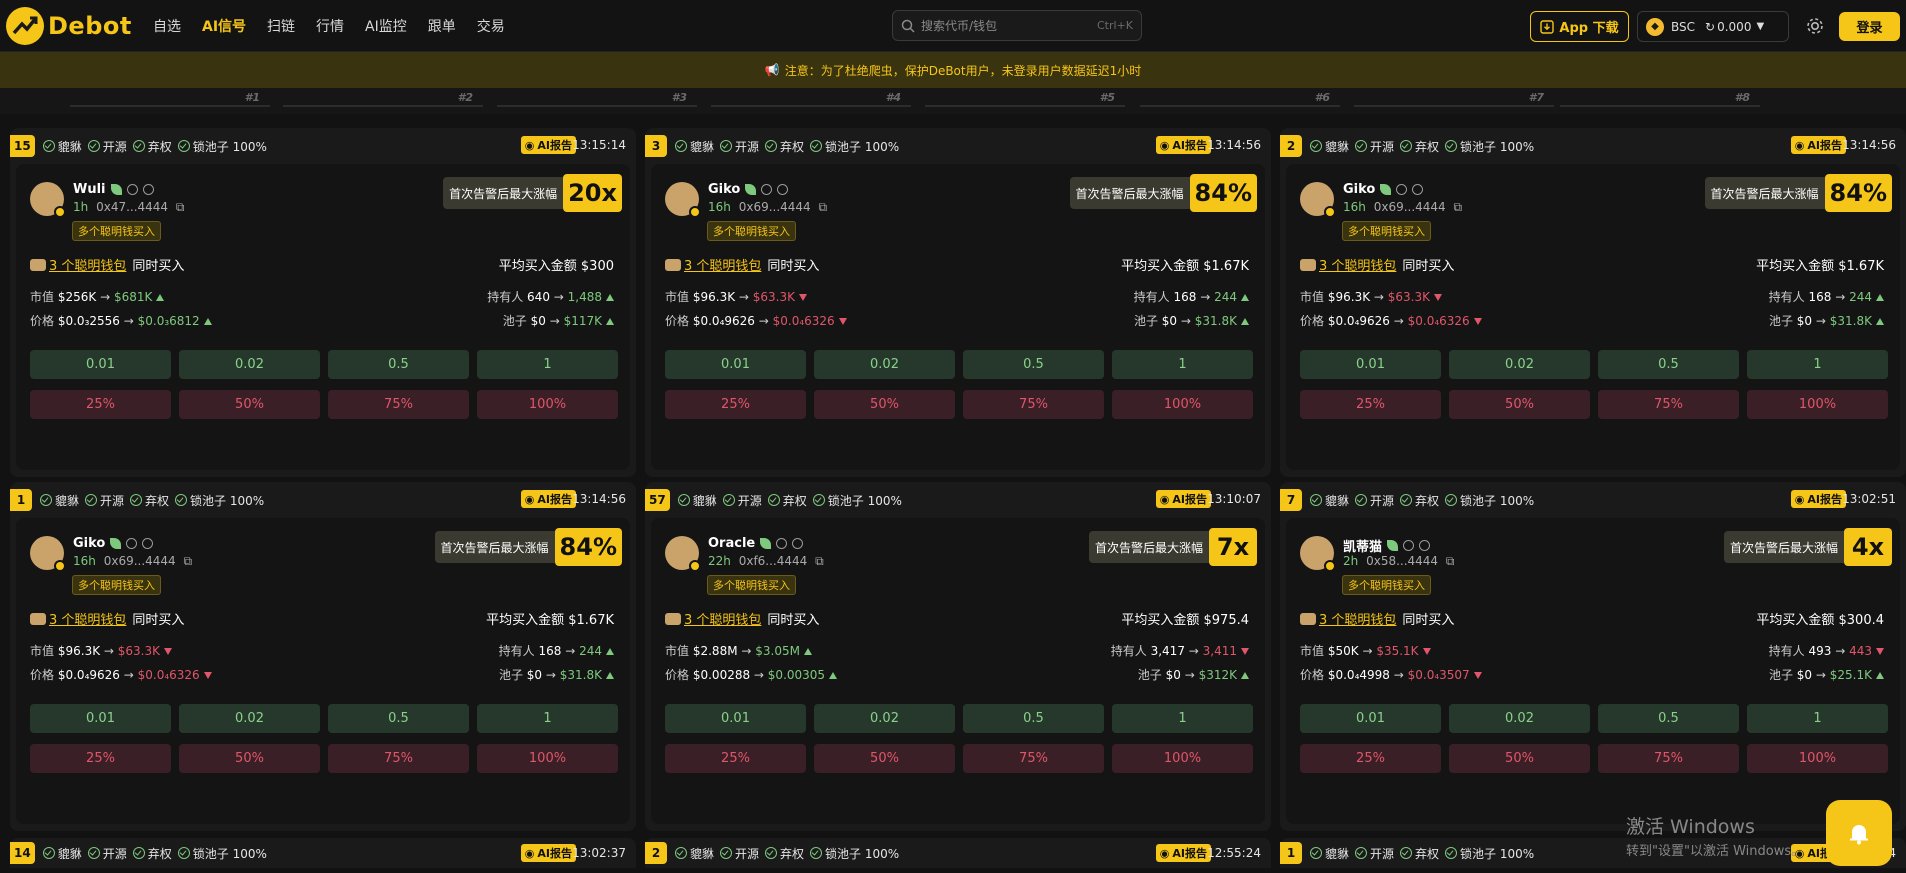  I want to click on signal-card: 14 貔貅 开源 弃权 锁池子 100% ◉ AI报告 13:02:37, so click(323, 853).